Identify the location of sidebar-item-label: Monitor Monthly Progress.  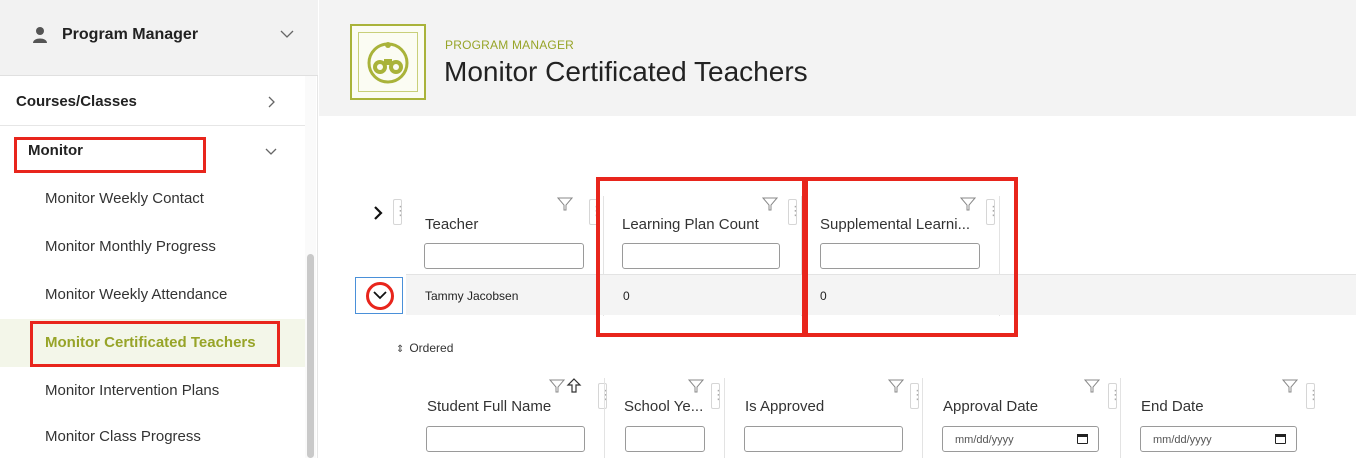
(130, 246).